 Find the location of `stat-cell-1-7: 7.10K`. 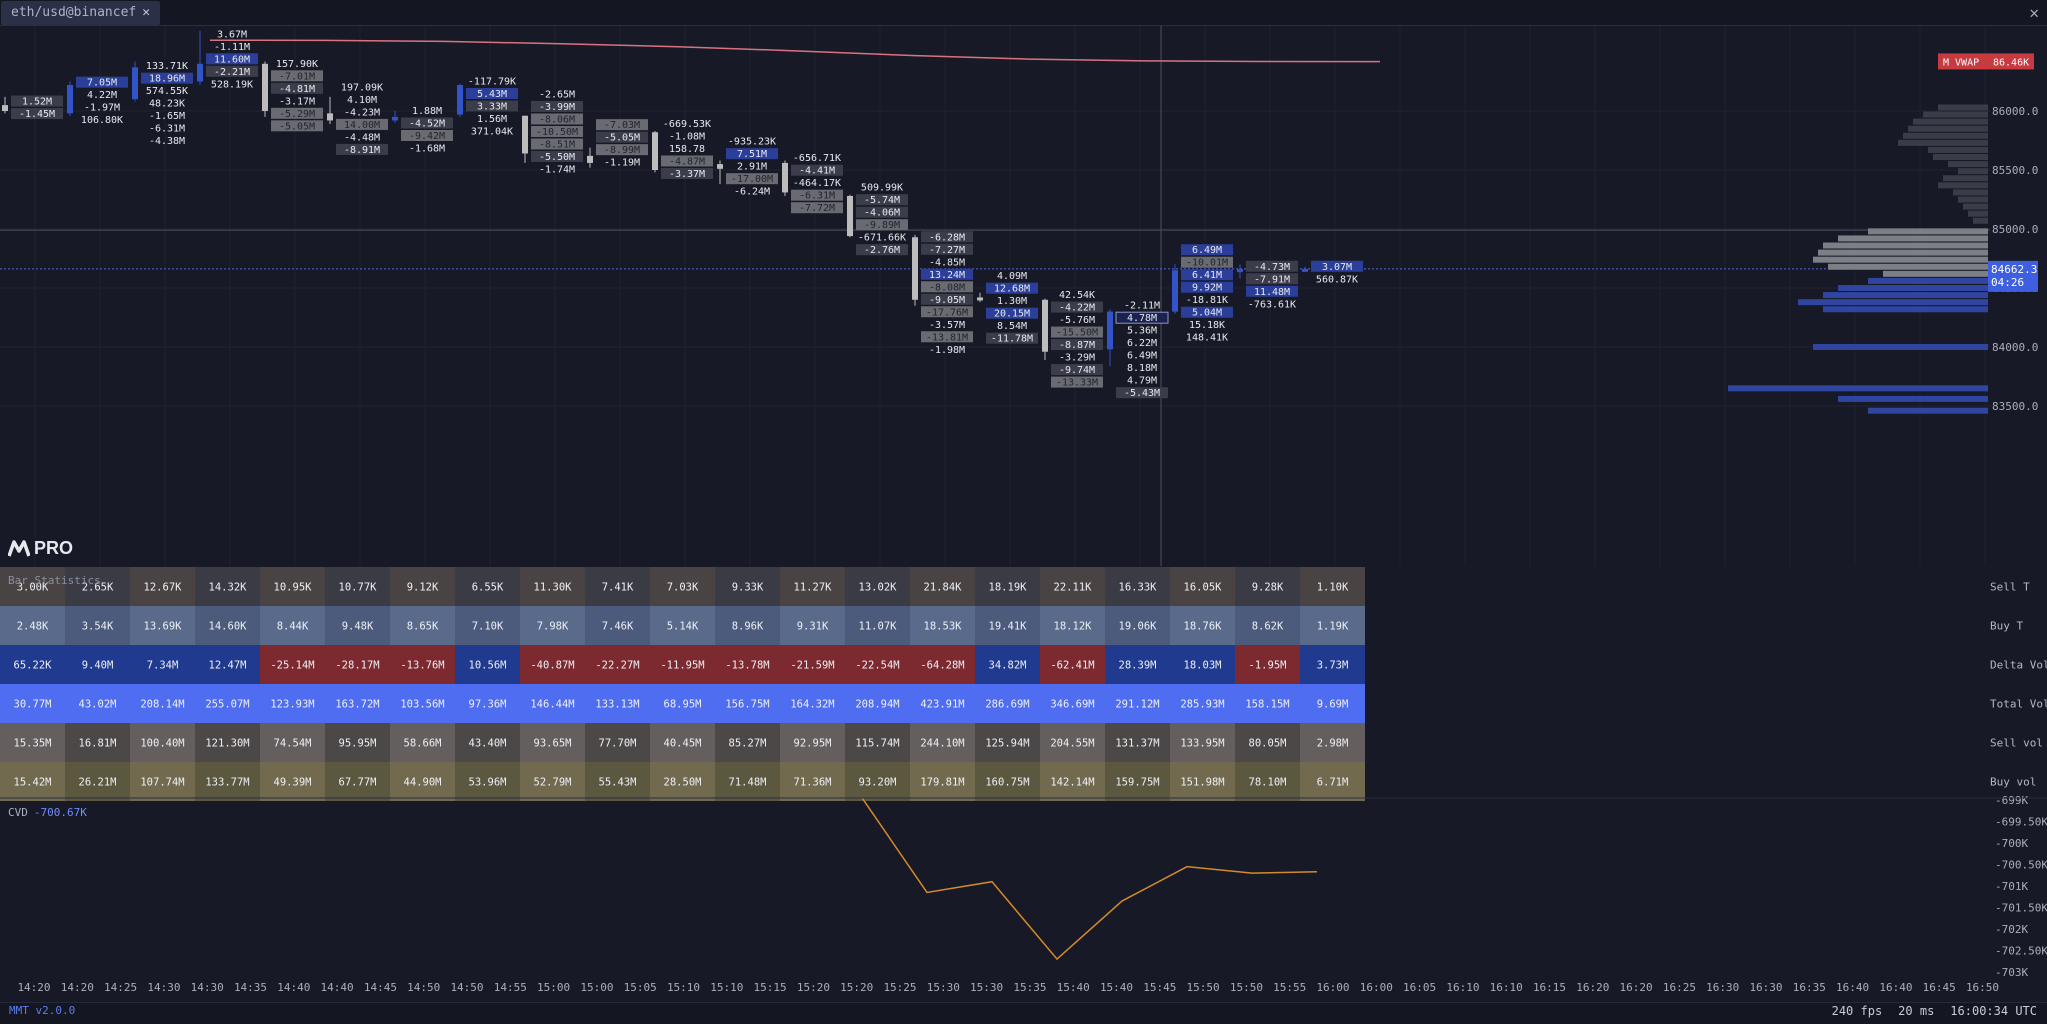

stat-cell-1-7: 7.10K is located at coordinates (488, 627).